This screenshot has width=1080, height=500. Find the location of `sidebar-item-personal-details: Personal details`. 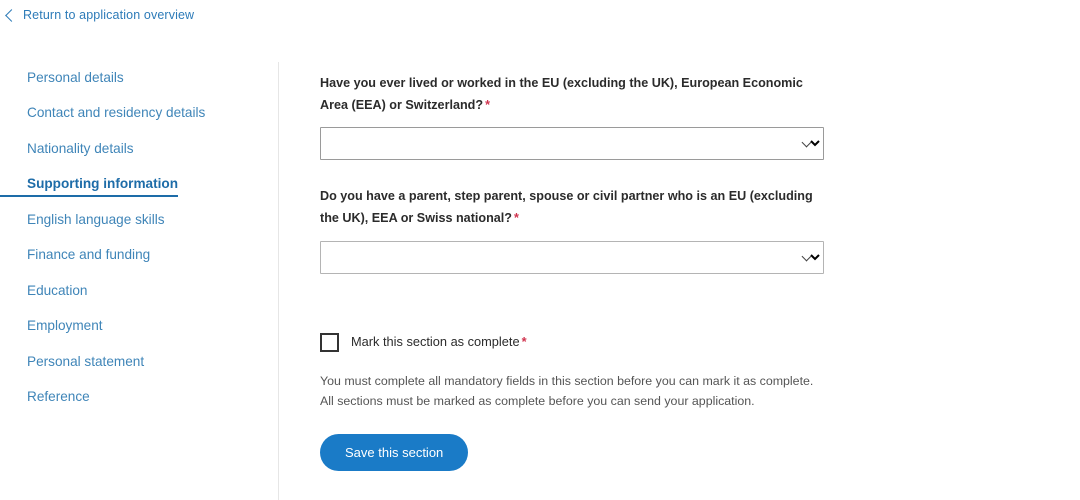

sidebar-item-personal-details: Personal details is located at coordinates (62, 78).